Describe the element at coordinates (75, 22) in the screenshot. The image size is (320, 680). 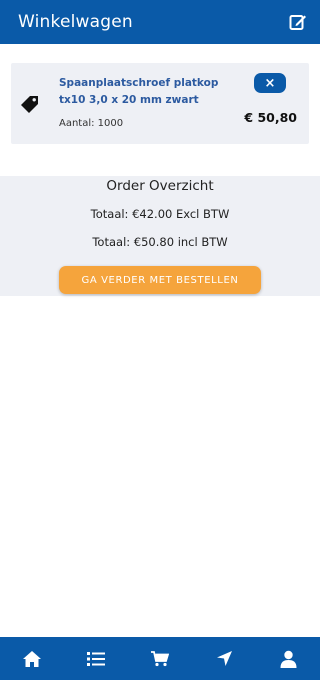
I see `page-title: Winkelwagen` at that location.